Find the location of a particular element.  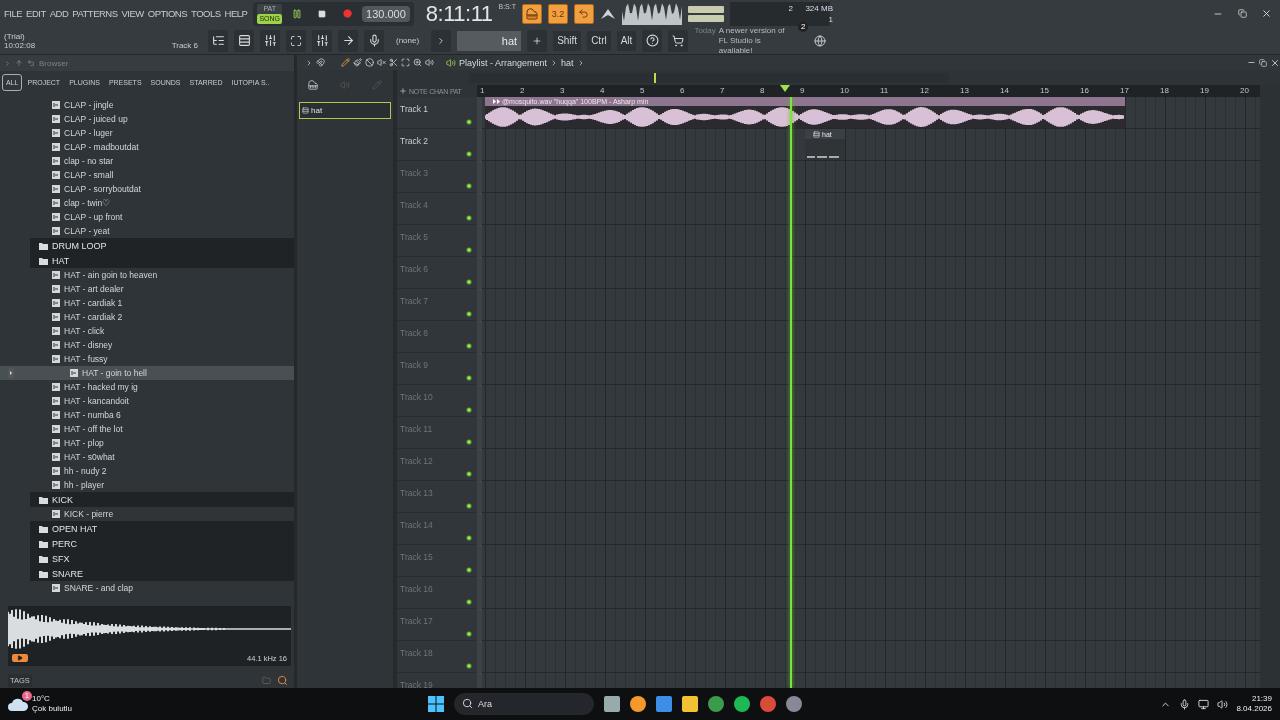

file-row: HAT - ain goin to heaven is located at coordinates (147, 275).